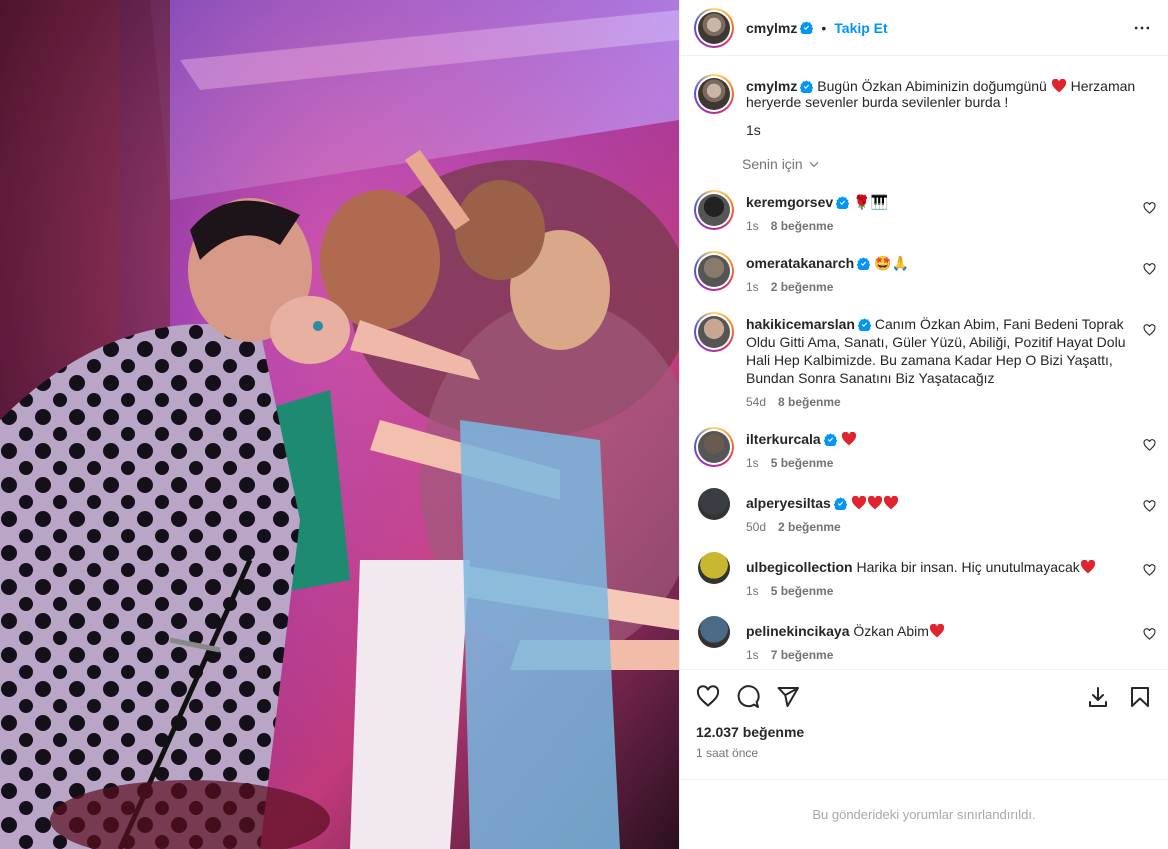 The image size is (1168, 849). What do you see at coordinates (932, 86) in the screenshot?
I see `caption-text-start: Bugün Özkan Abiminizin doğumgünü` at bounding box center [932, 86].